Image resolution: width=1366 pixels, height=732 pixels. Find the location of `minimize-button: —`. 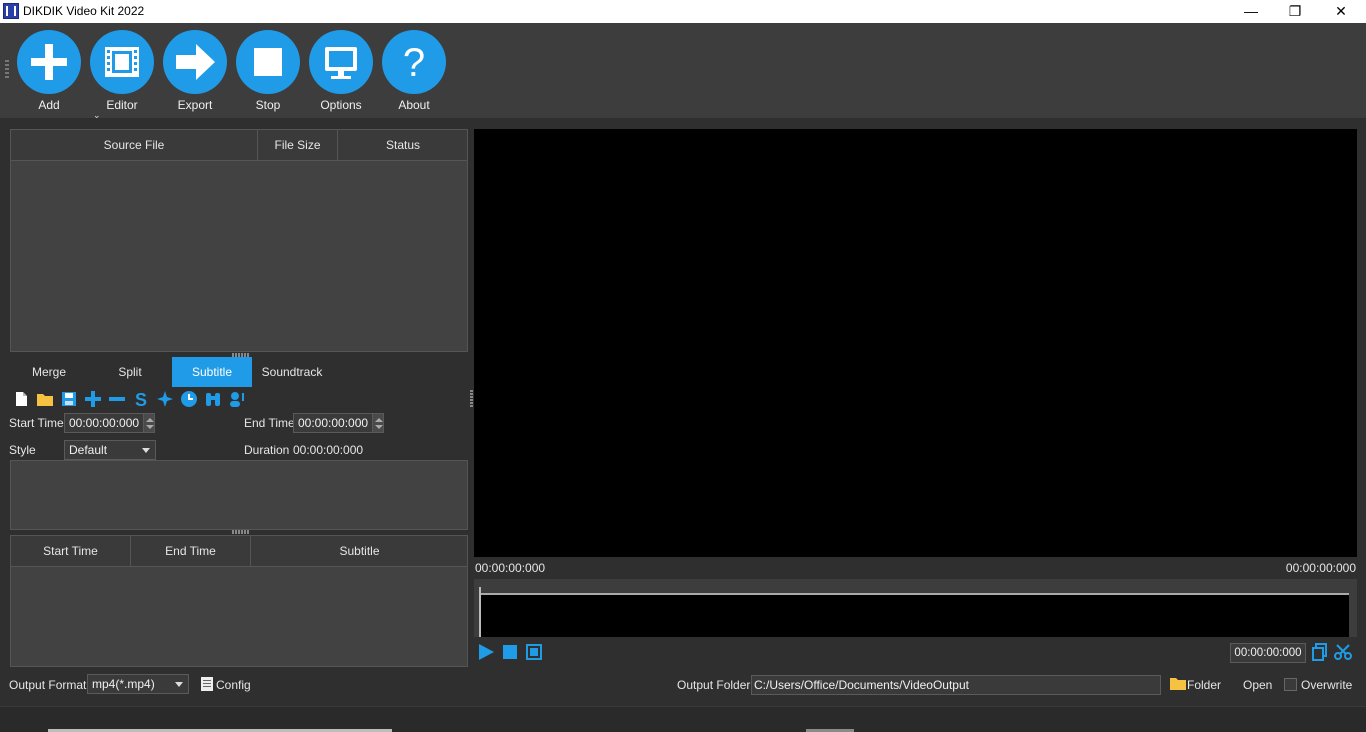

minimize-button: — is located at coordinates (1251, 11).